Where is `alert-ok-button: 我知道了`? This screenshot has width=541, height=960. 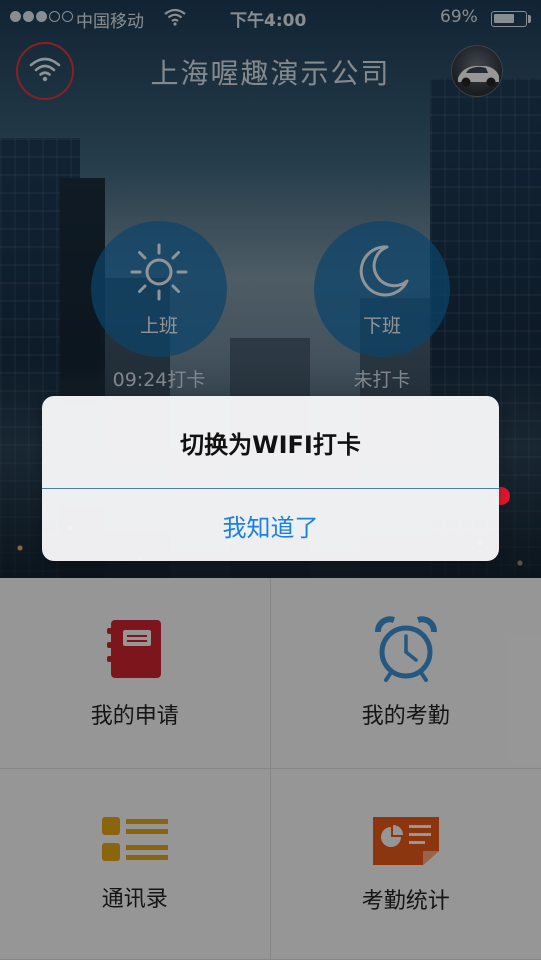 alert-ok-button: 我知道了 is located at coordinates (270, 525).